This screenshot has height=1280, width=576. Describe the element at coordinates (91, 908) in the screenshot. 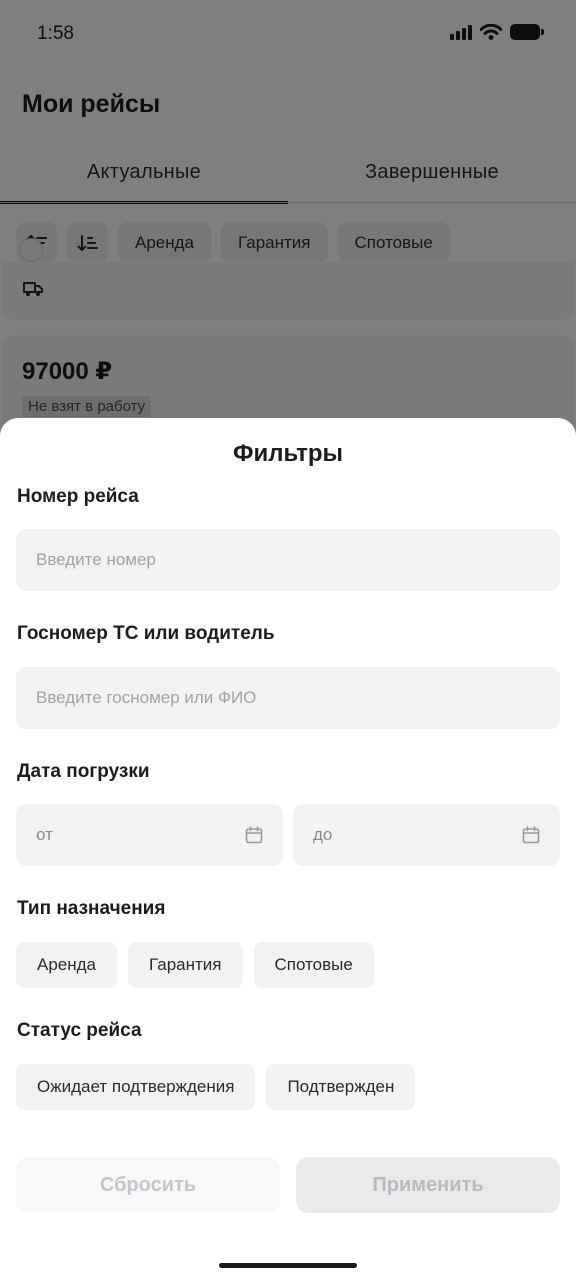

I see `assignment-type-label: Тип назначения` at that location.